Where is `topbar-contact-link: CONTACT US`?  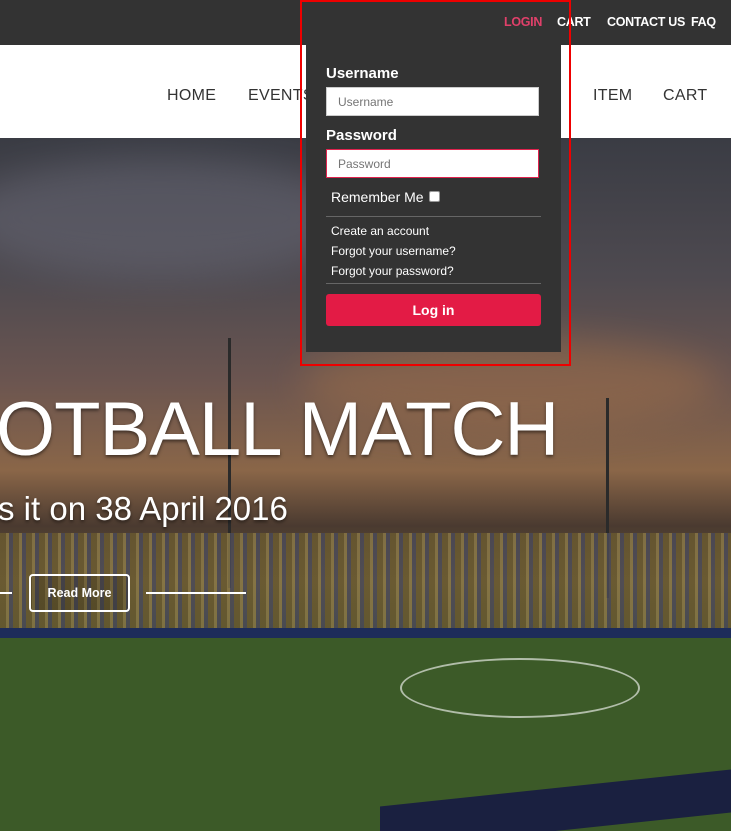 topbar-contact-link: CONTACT US is located at coordinates (646, 22).